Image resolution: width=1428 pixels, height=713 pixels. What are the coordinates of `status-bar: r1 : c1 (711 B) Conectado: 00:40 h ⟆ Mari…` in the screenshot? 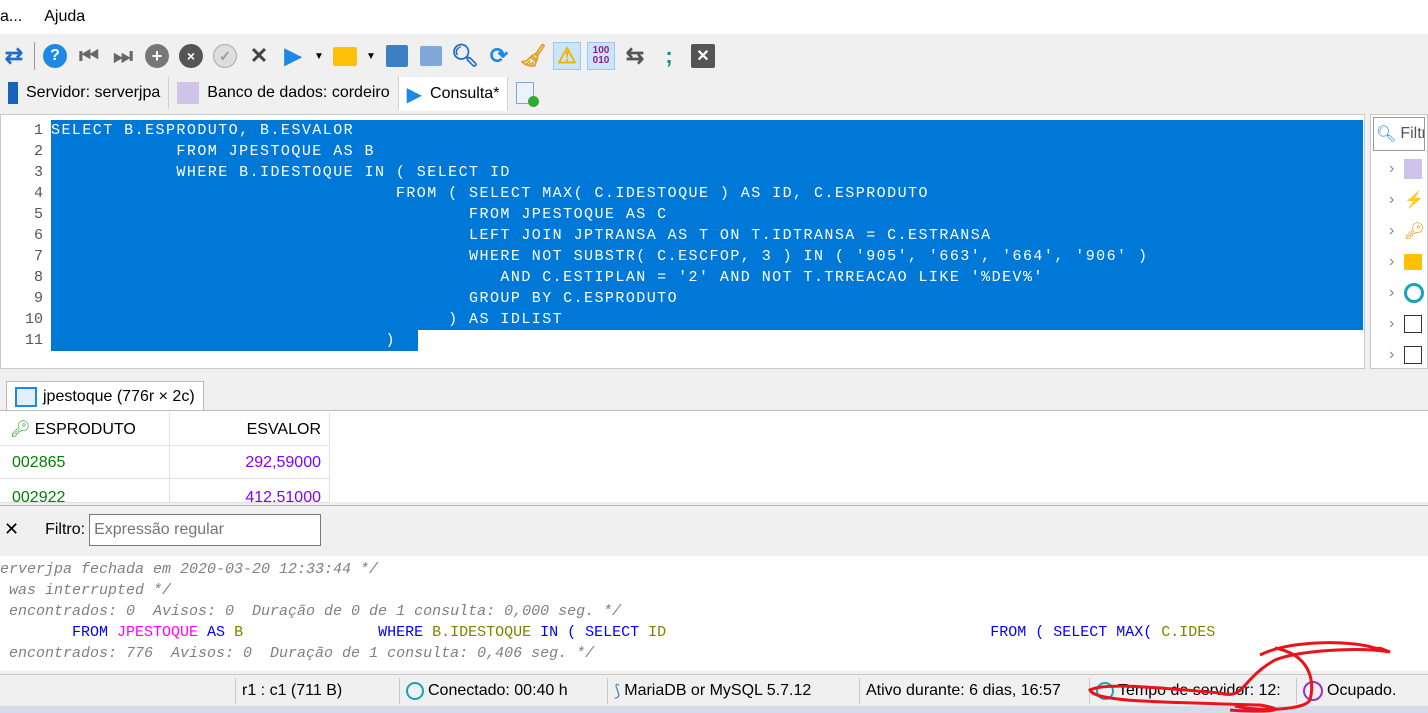 It's located at (714, 690).